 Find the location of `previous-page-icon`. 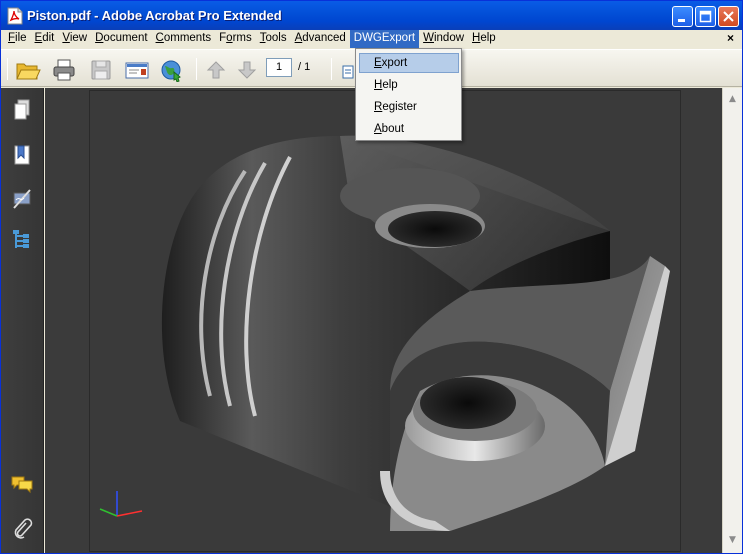

previous-page-icon is located at coordinates (216, 70).